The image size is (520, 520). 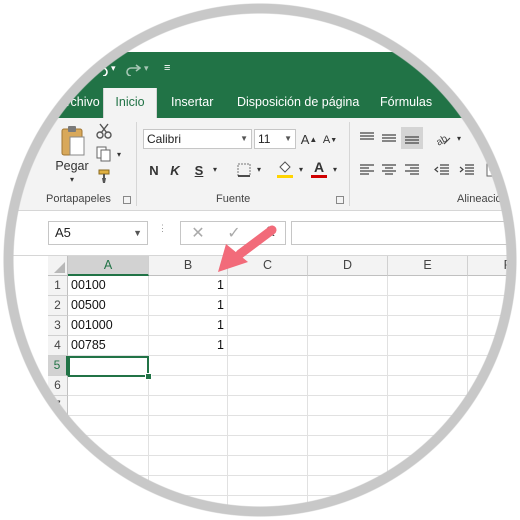 What do you see at coordinates (459, 138) in the screenshot?
I see `orientation-dropdown-icon: ▾` at bounding box center [459, 138].